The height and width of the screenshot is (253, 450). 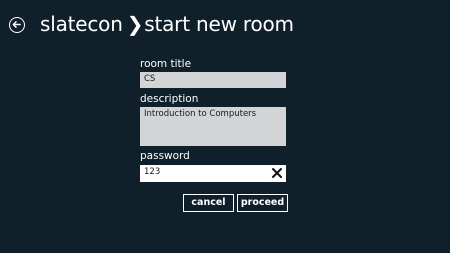 What do you see at coordinates (208, 203) in the screenshot?
I see `cancel-button: cancel` at bounding box center [208, 203].